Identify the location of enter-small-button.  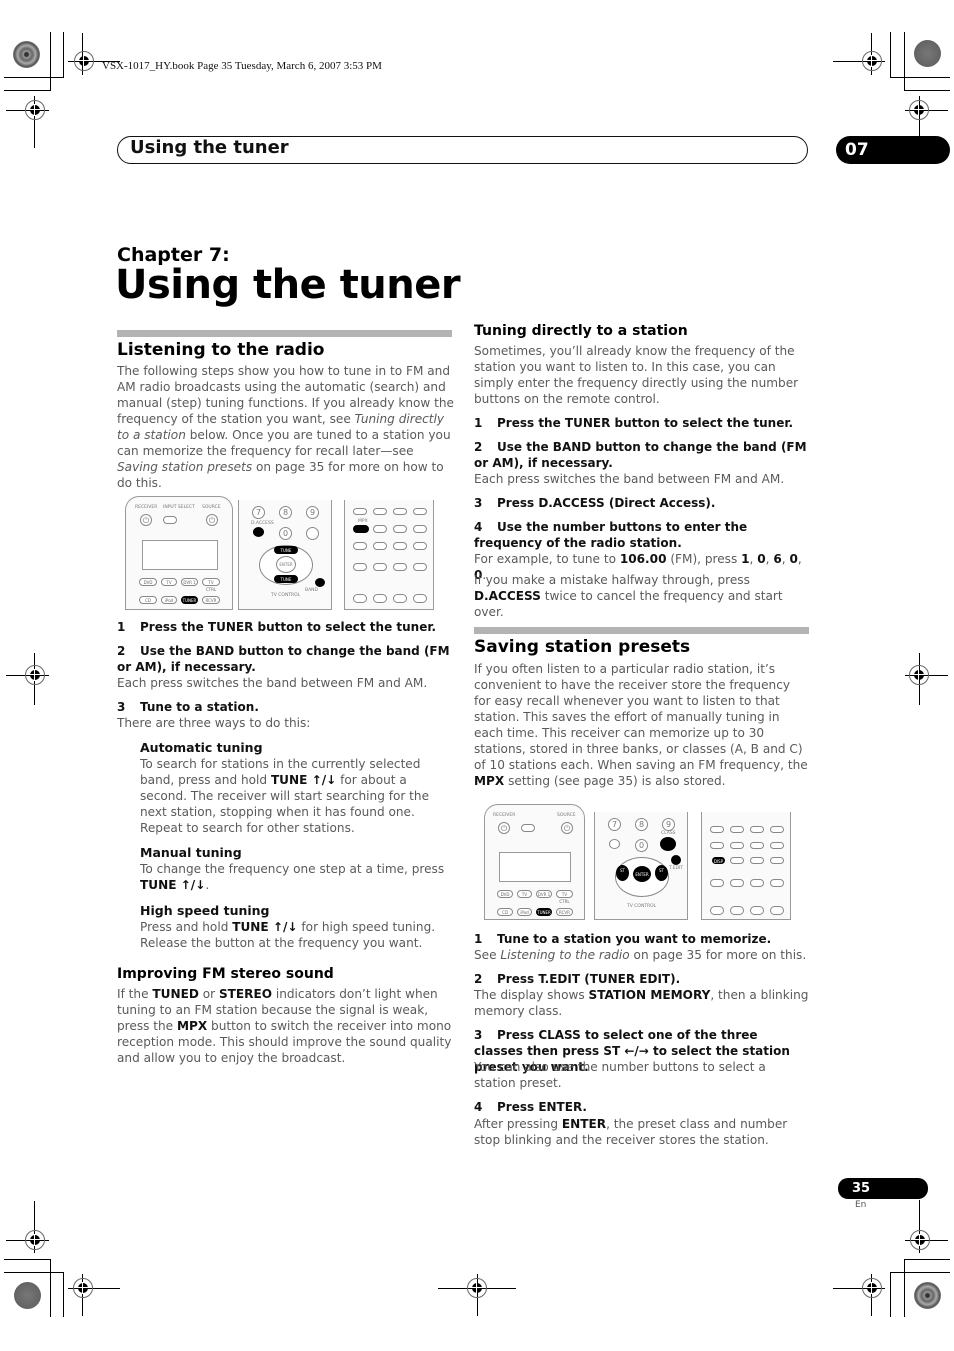
(312, 533).